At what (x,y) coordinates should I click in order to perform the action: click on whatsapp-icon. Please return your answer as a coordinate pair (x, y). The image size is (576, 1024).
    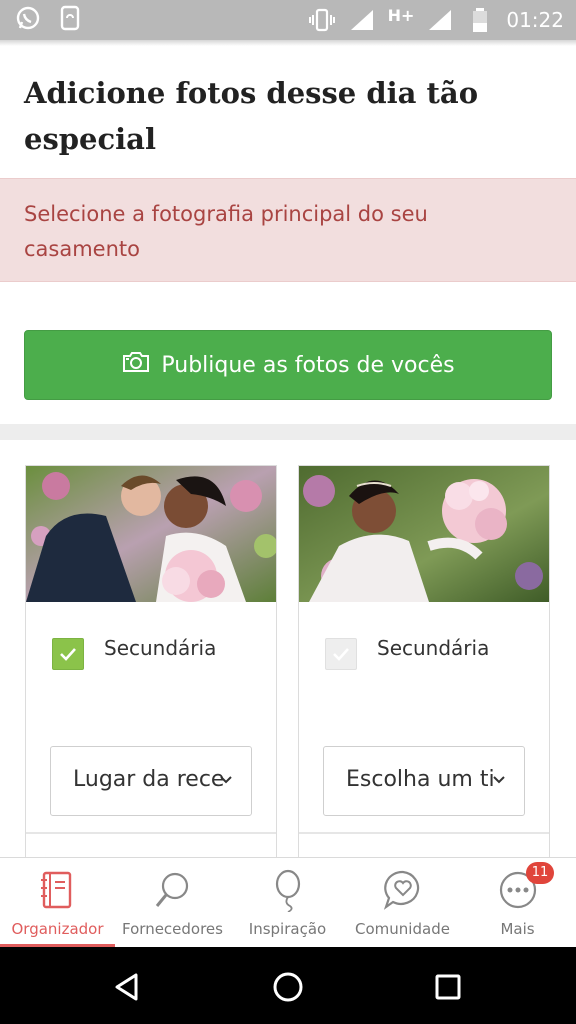
    Looking at the image, I should click on (28, 18).